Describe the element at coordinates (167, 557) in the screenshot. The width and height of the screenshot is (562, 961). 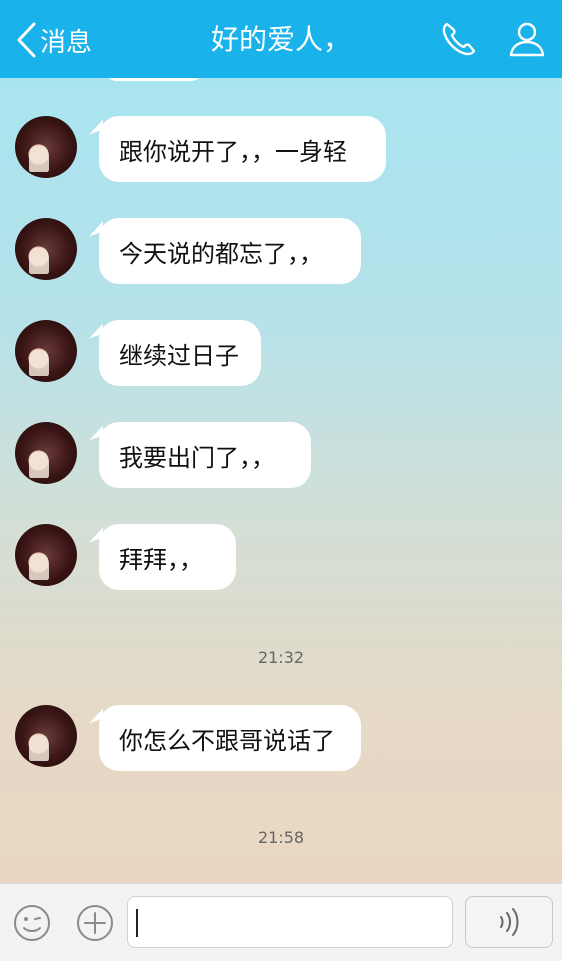
I see `message-bubble: 拜拜，，` at that location.